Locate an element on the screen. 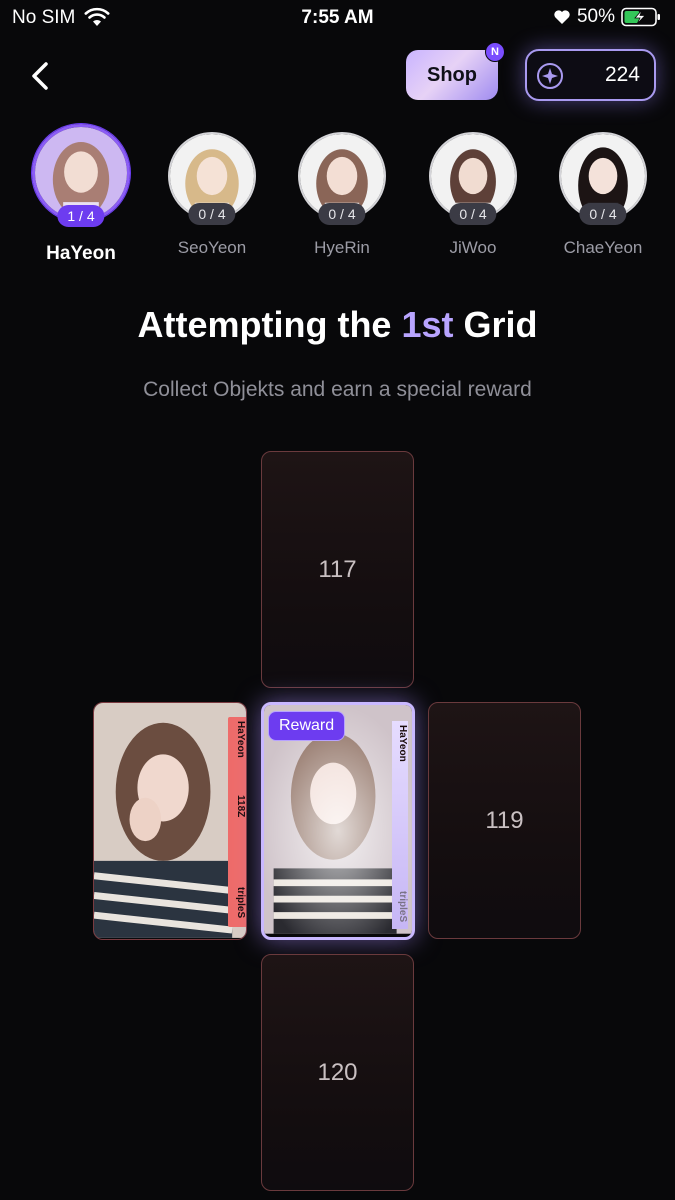  grid-title: Attempting the 1st Grid is located at coordinates (337, 325).